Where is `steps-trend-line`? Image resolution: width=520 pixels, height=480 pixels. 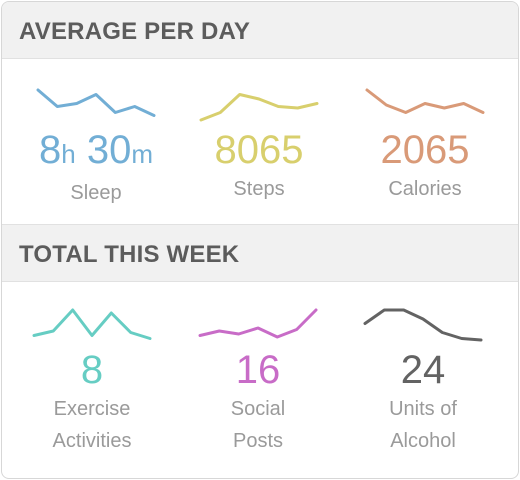 steps-trend-line is located at coordinates (259, 107).